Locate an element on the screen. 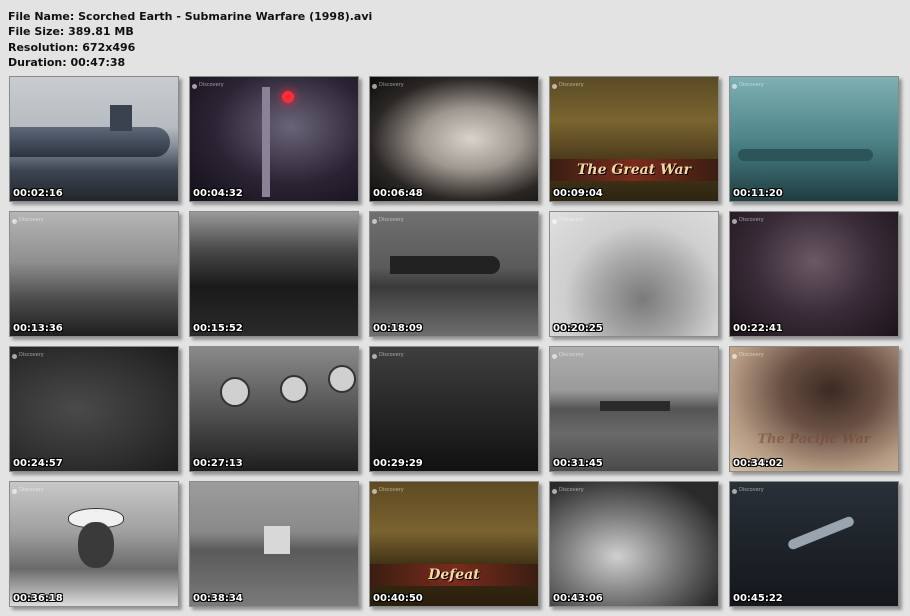 The width and height of the screenshot is (910, 616). timestamp: 00:43:06 is located at coordinates (578, 598).